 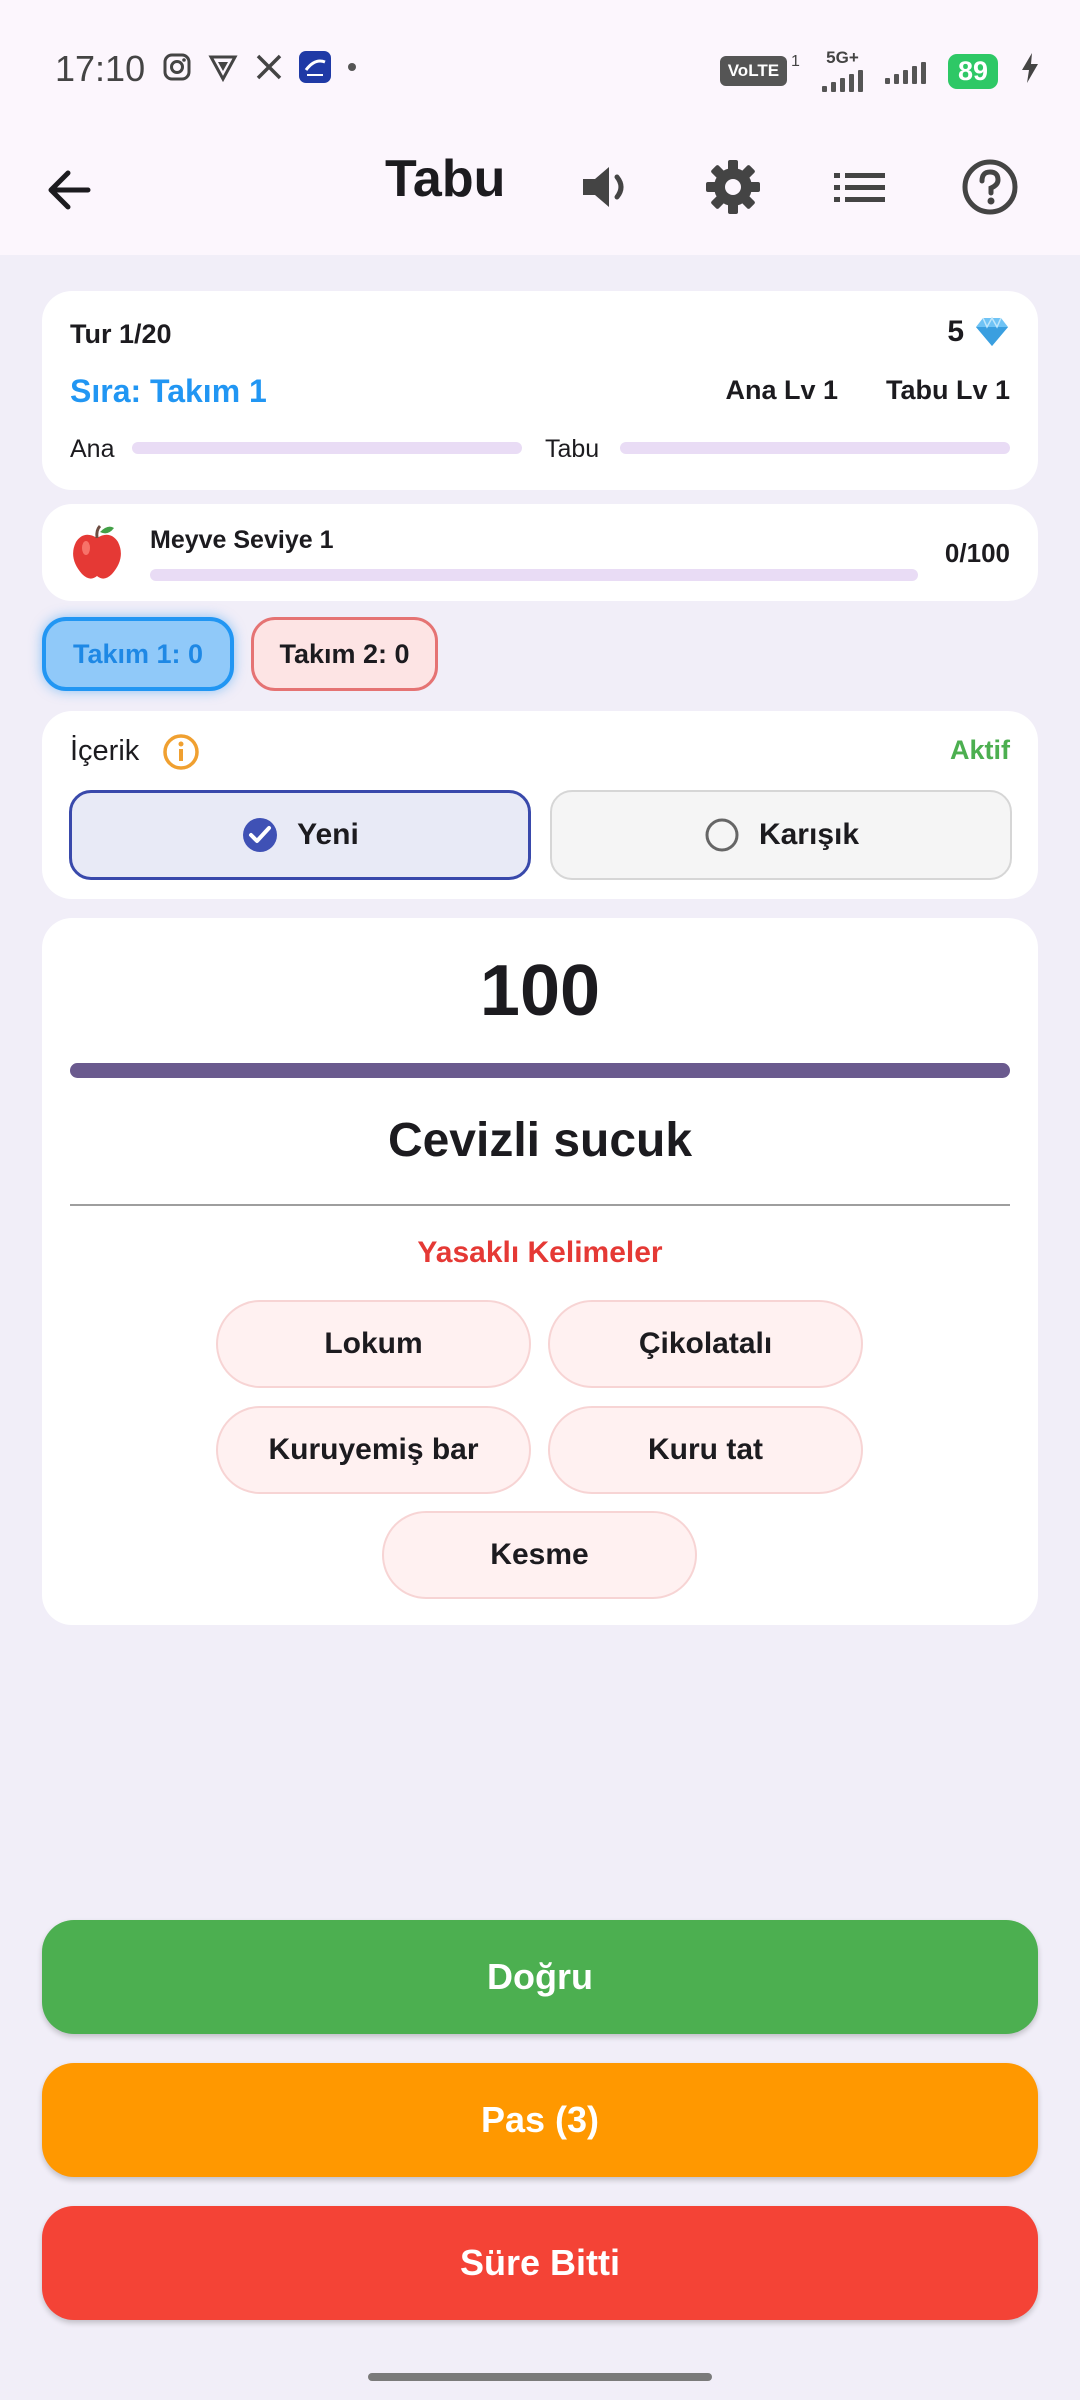 I want to click on gem-count: 5, so click(x=955, y=331).